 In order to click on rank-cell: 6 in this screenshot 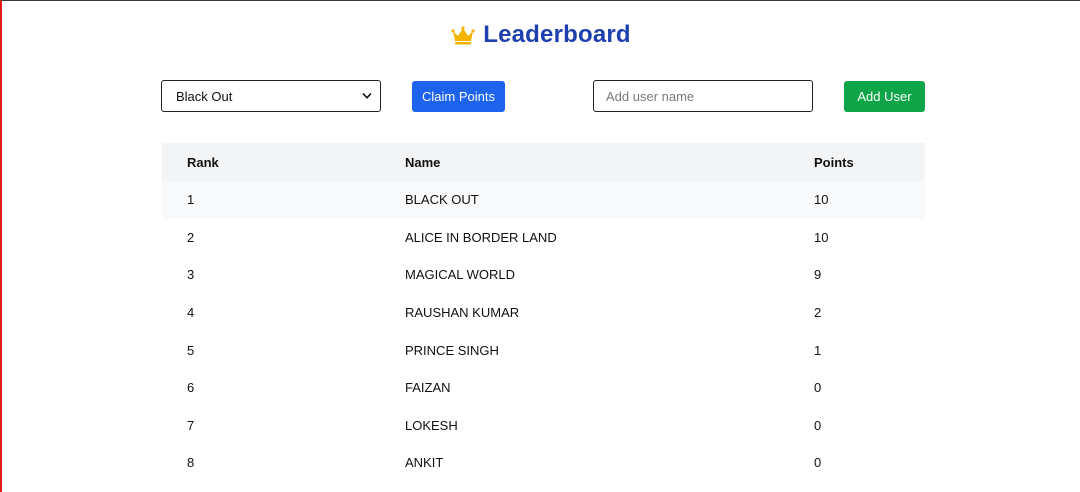, I will do `click(191, 388)`.